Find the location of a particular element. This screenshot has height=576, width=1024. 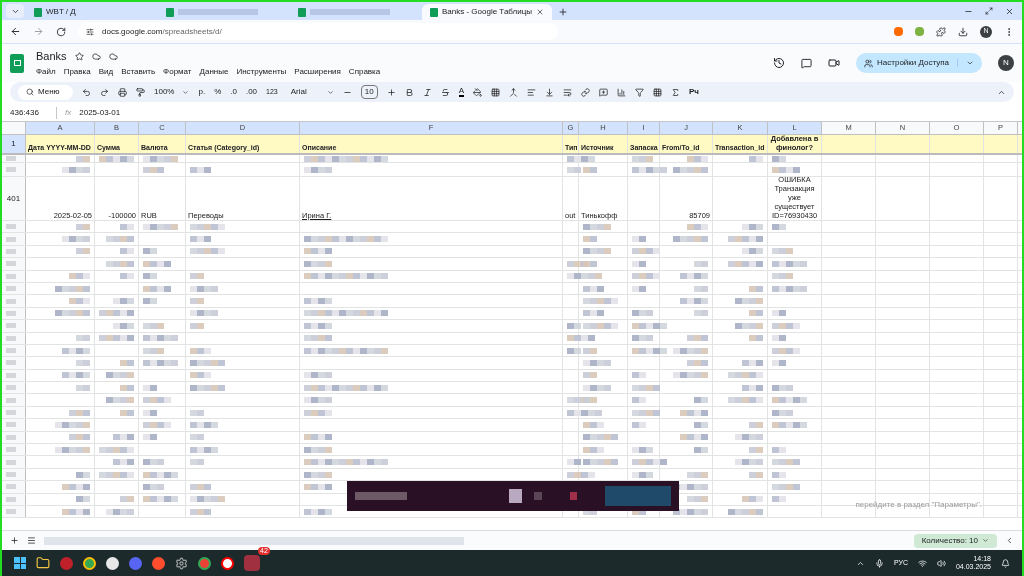

menu-item: Инструменты is located at coordinates (261, 71).